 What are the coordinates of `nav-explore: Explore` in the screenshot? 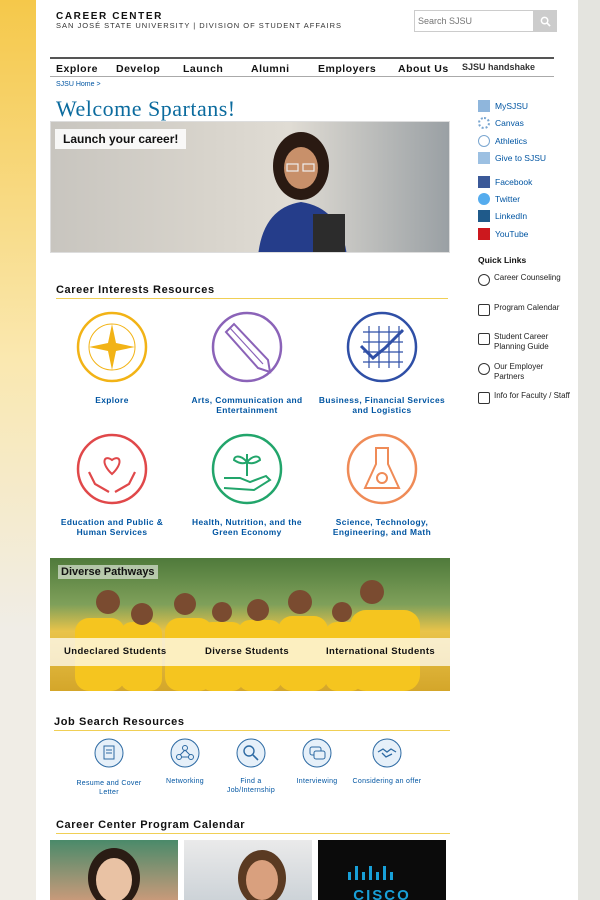 It's located at (77, 69).